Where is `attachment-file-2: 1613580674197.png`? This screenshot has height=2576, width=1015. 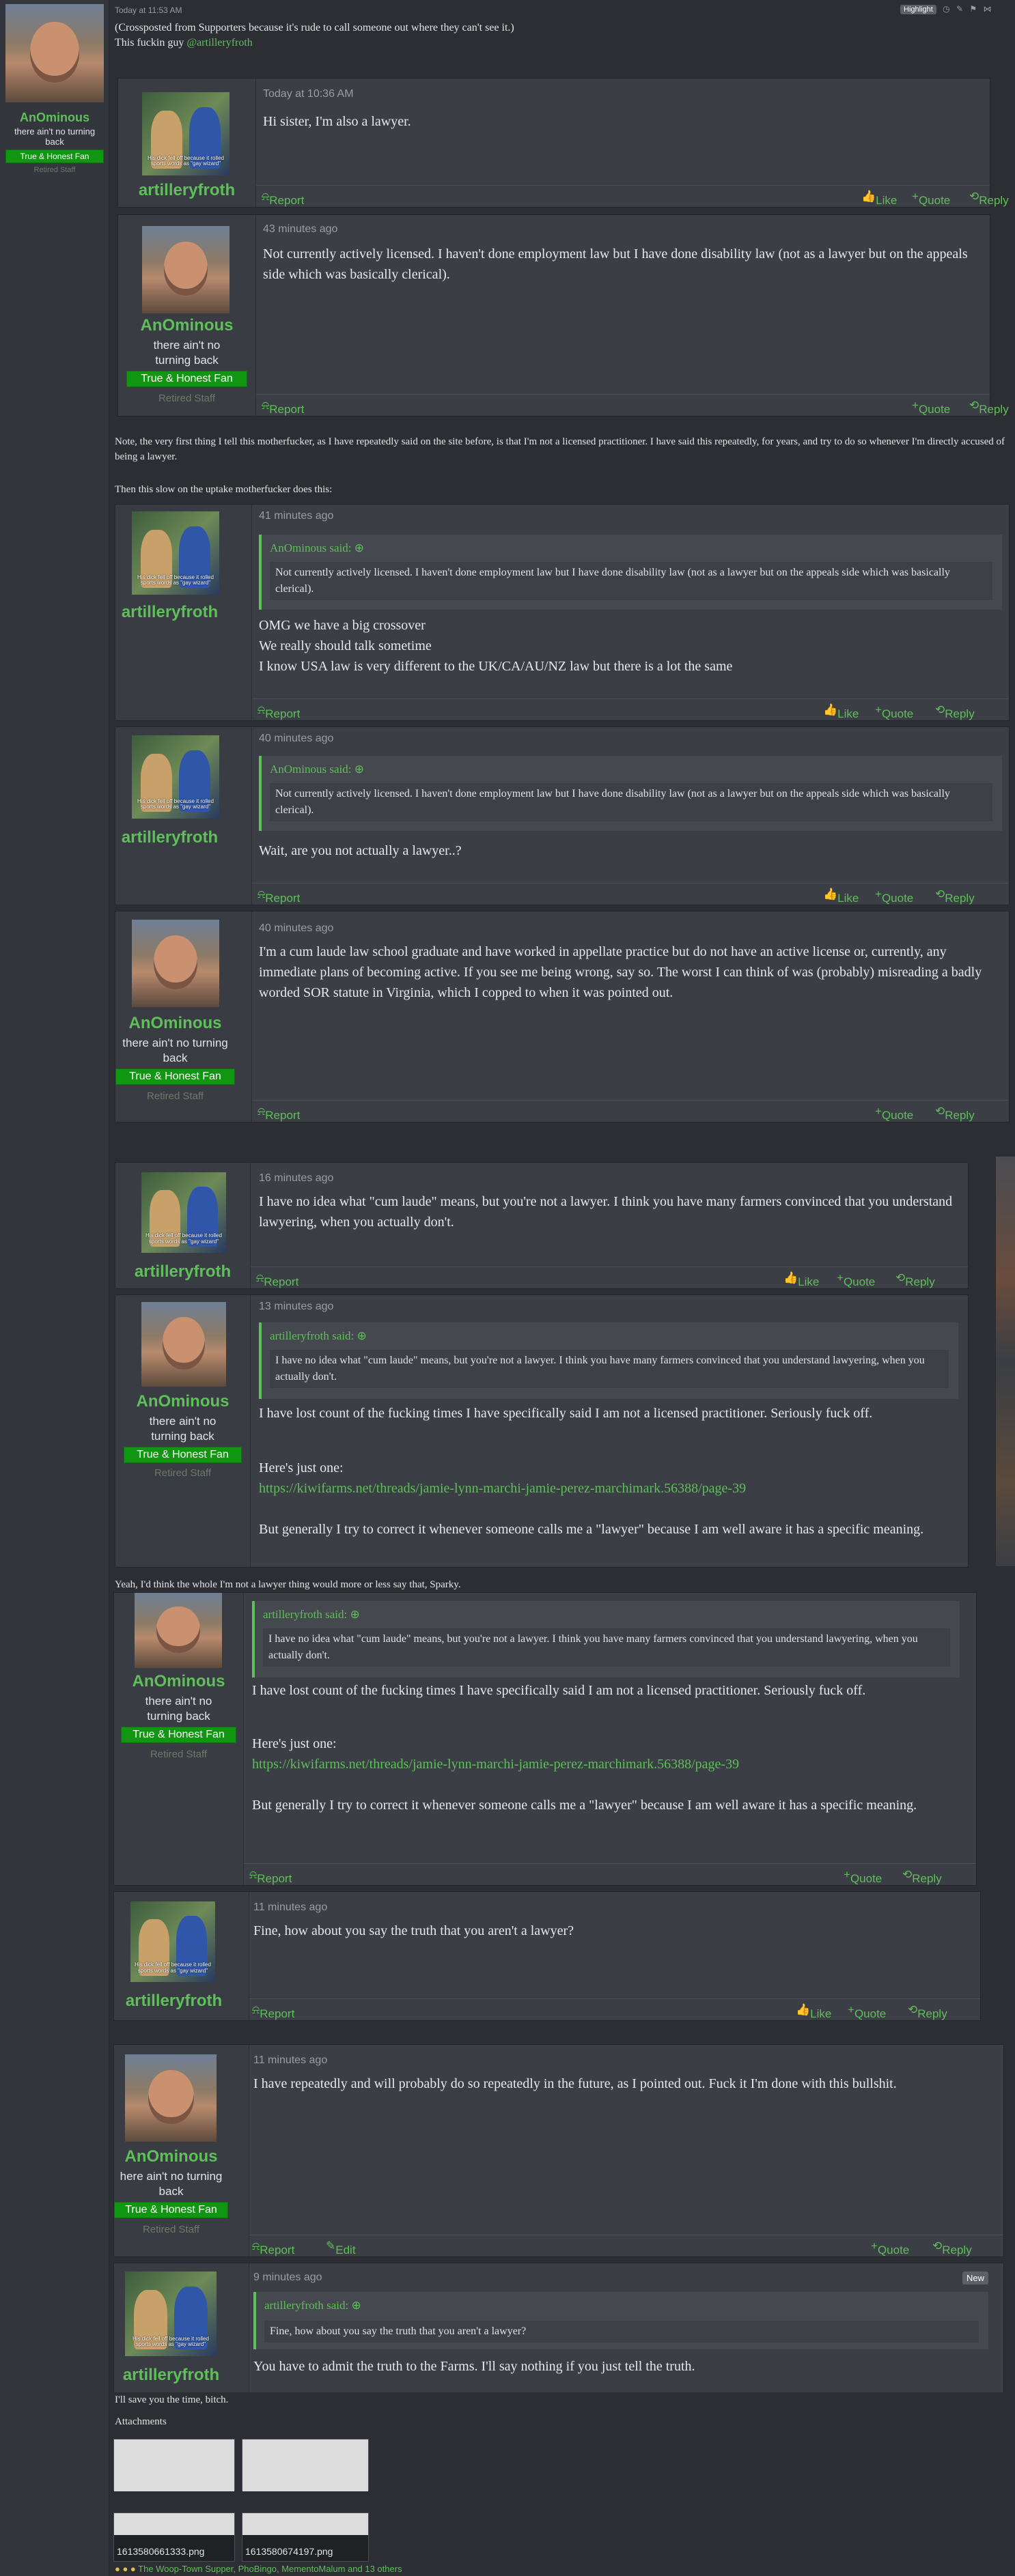 attachment-file-2: 1613580674197.png is located at coordinates (305, 2537).